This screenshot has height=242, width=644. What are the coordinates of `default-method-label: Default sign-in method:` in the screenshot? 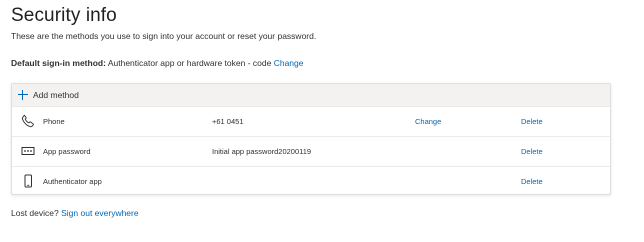 It's located at (58, 63).